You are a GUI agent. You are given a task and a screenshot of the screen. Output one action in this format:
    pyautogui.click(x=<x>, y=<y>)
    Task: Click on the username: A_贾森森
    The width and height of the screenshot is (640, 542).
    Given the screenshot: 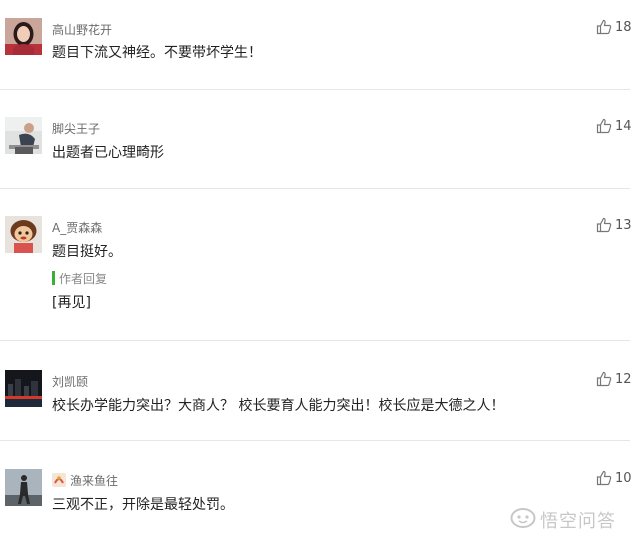 What is the action you would take?
    pyautogui.click(x=77, y=227)
    